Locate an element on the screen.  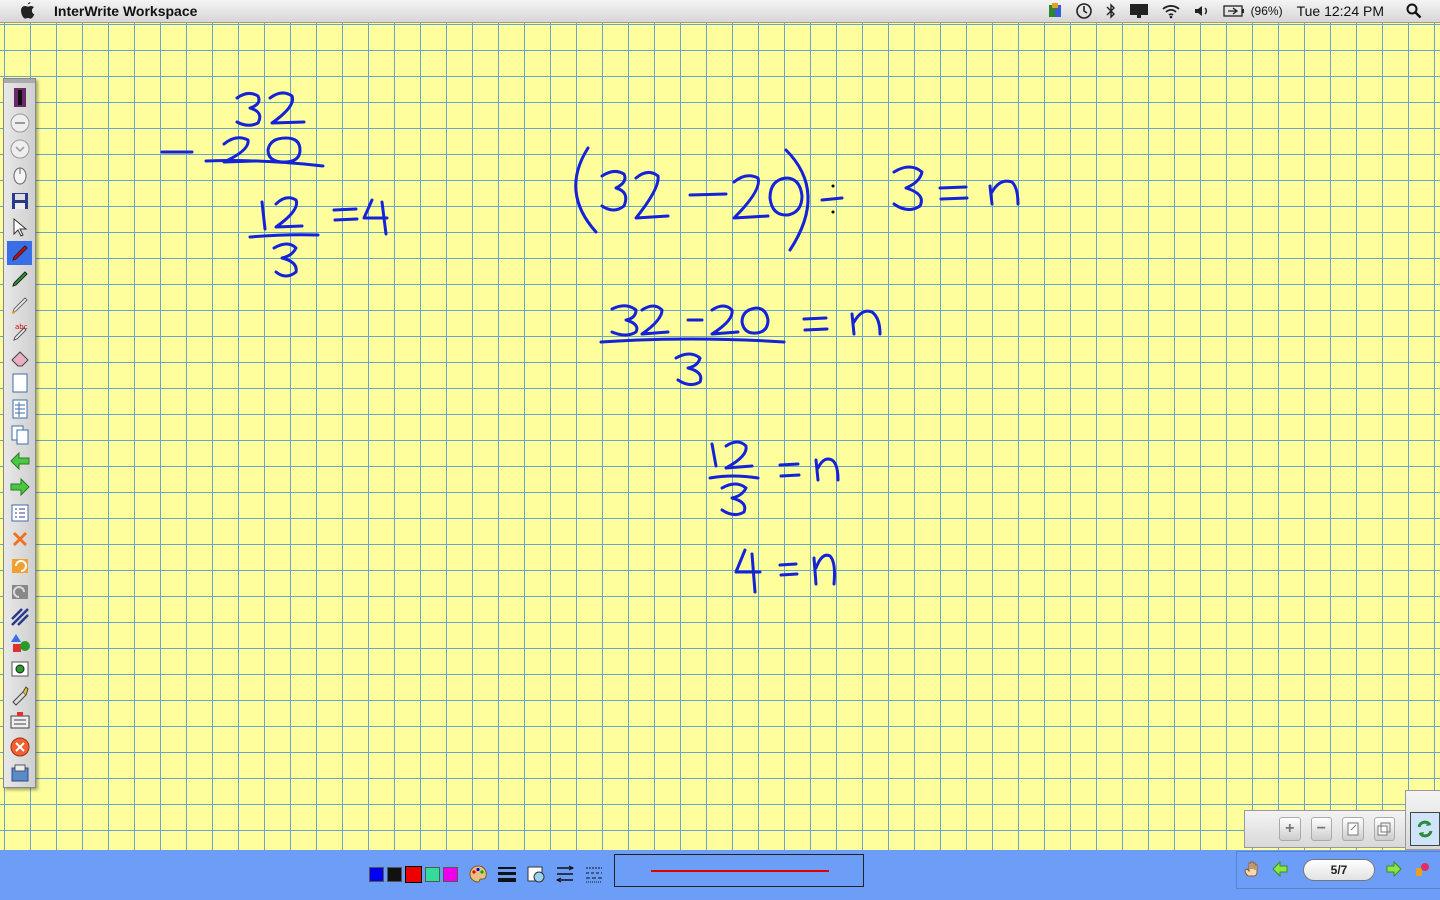
app-title: InterWrite Workspace is located at coordinates (125, 11).